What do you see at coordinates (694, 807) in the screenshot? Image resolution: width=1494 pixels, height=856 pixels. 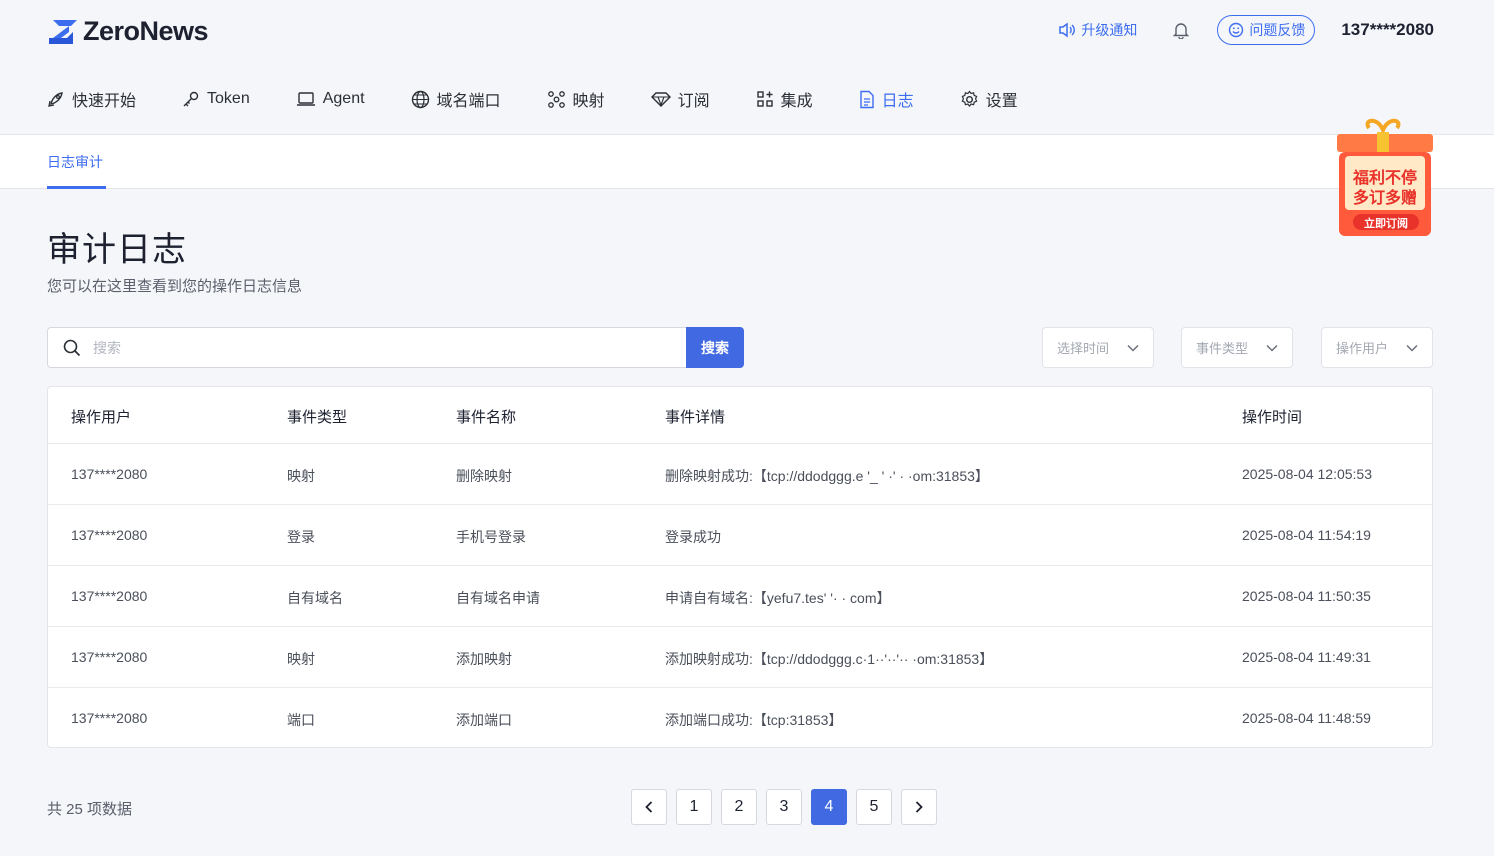 I see `page-button-1: 1` at bounding box center [694, 807].